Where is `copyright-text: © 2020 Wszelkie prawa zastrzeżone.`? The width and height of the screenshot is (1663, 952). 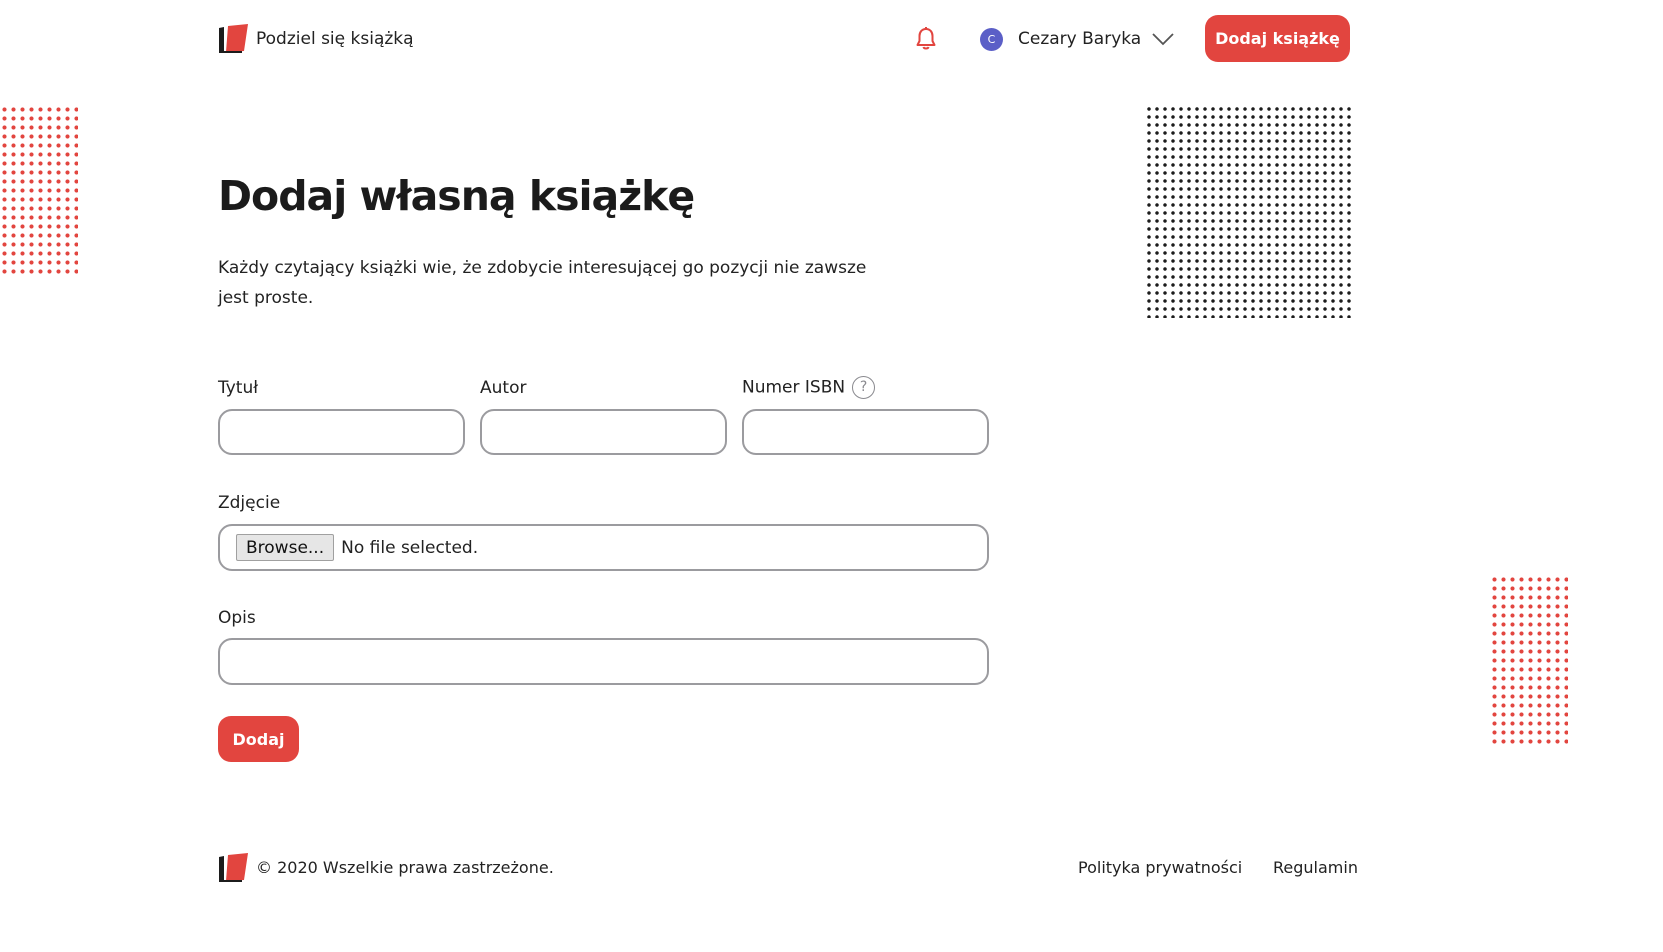 copyright-text: © 2020 Wszelkie prawa zastrzeżone. is located at coordinates (405, 867).